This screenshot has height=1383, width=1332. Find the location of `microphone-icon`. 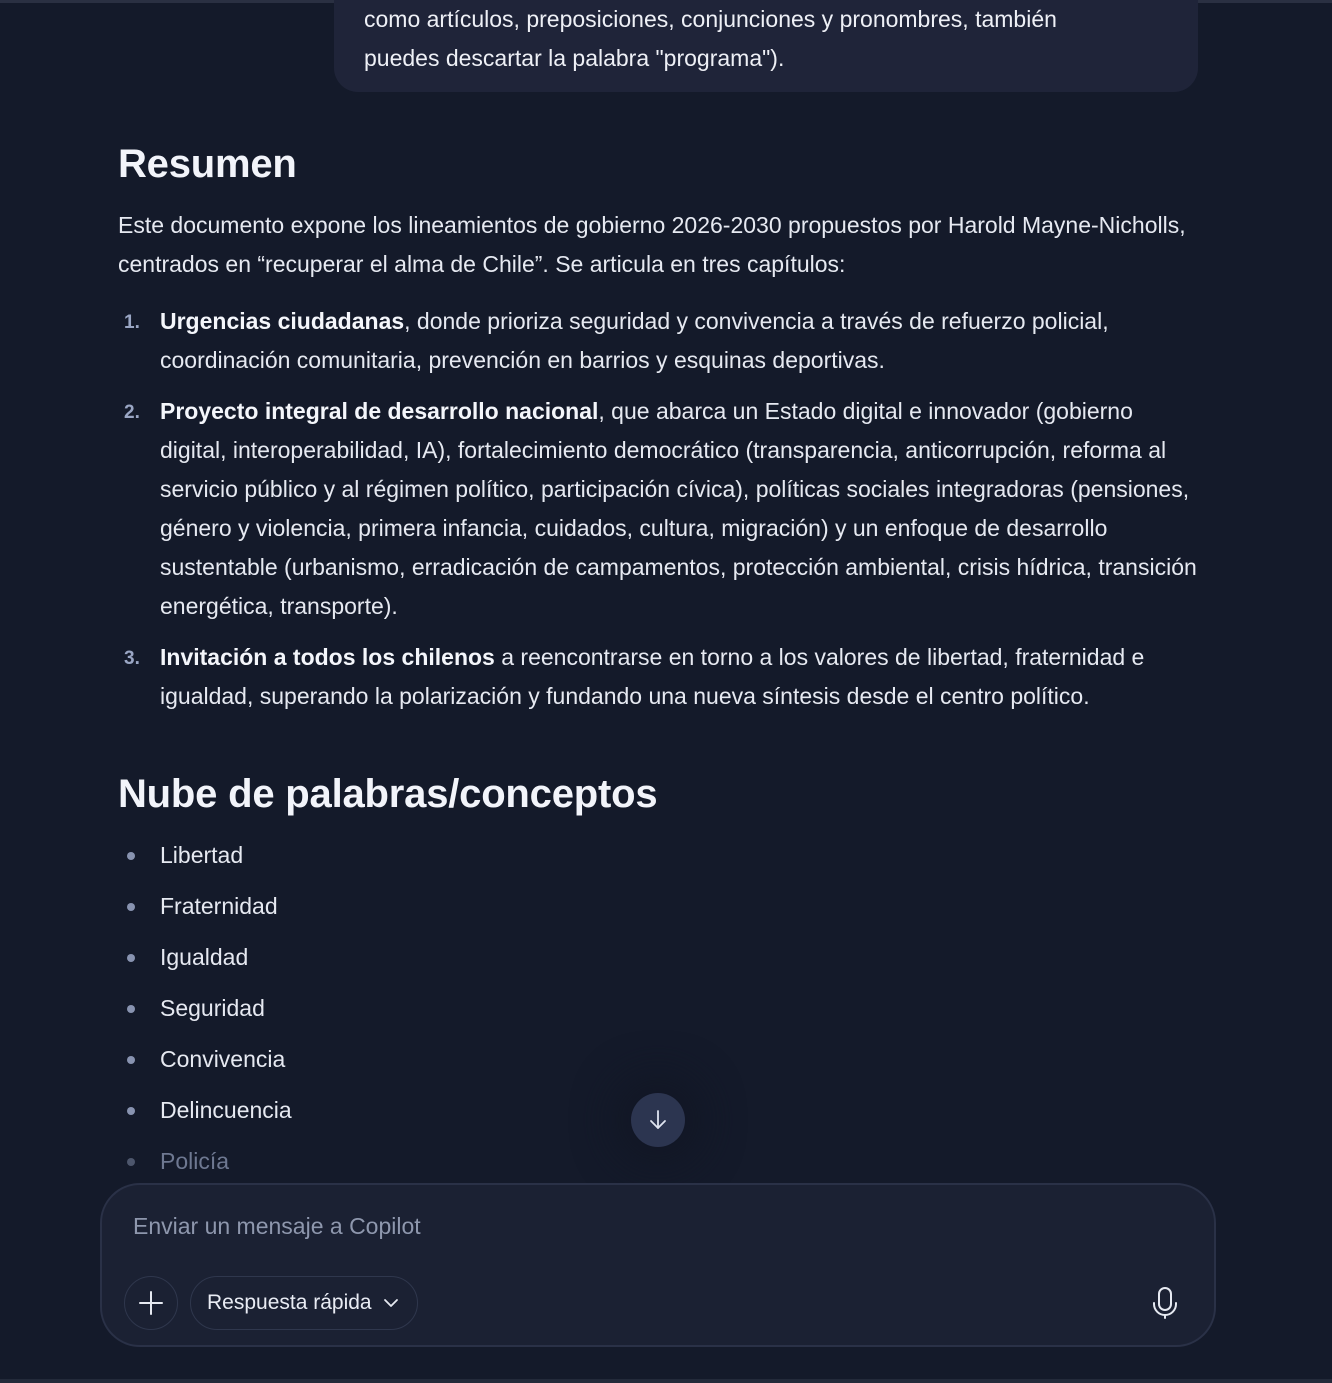

microphone-icon is located at coordinates (1165, 1303).